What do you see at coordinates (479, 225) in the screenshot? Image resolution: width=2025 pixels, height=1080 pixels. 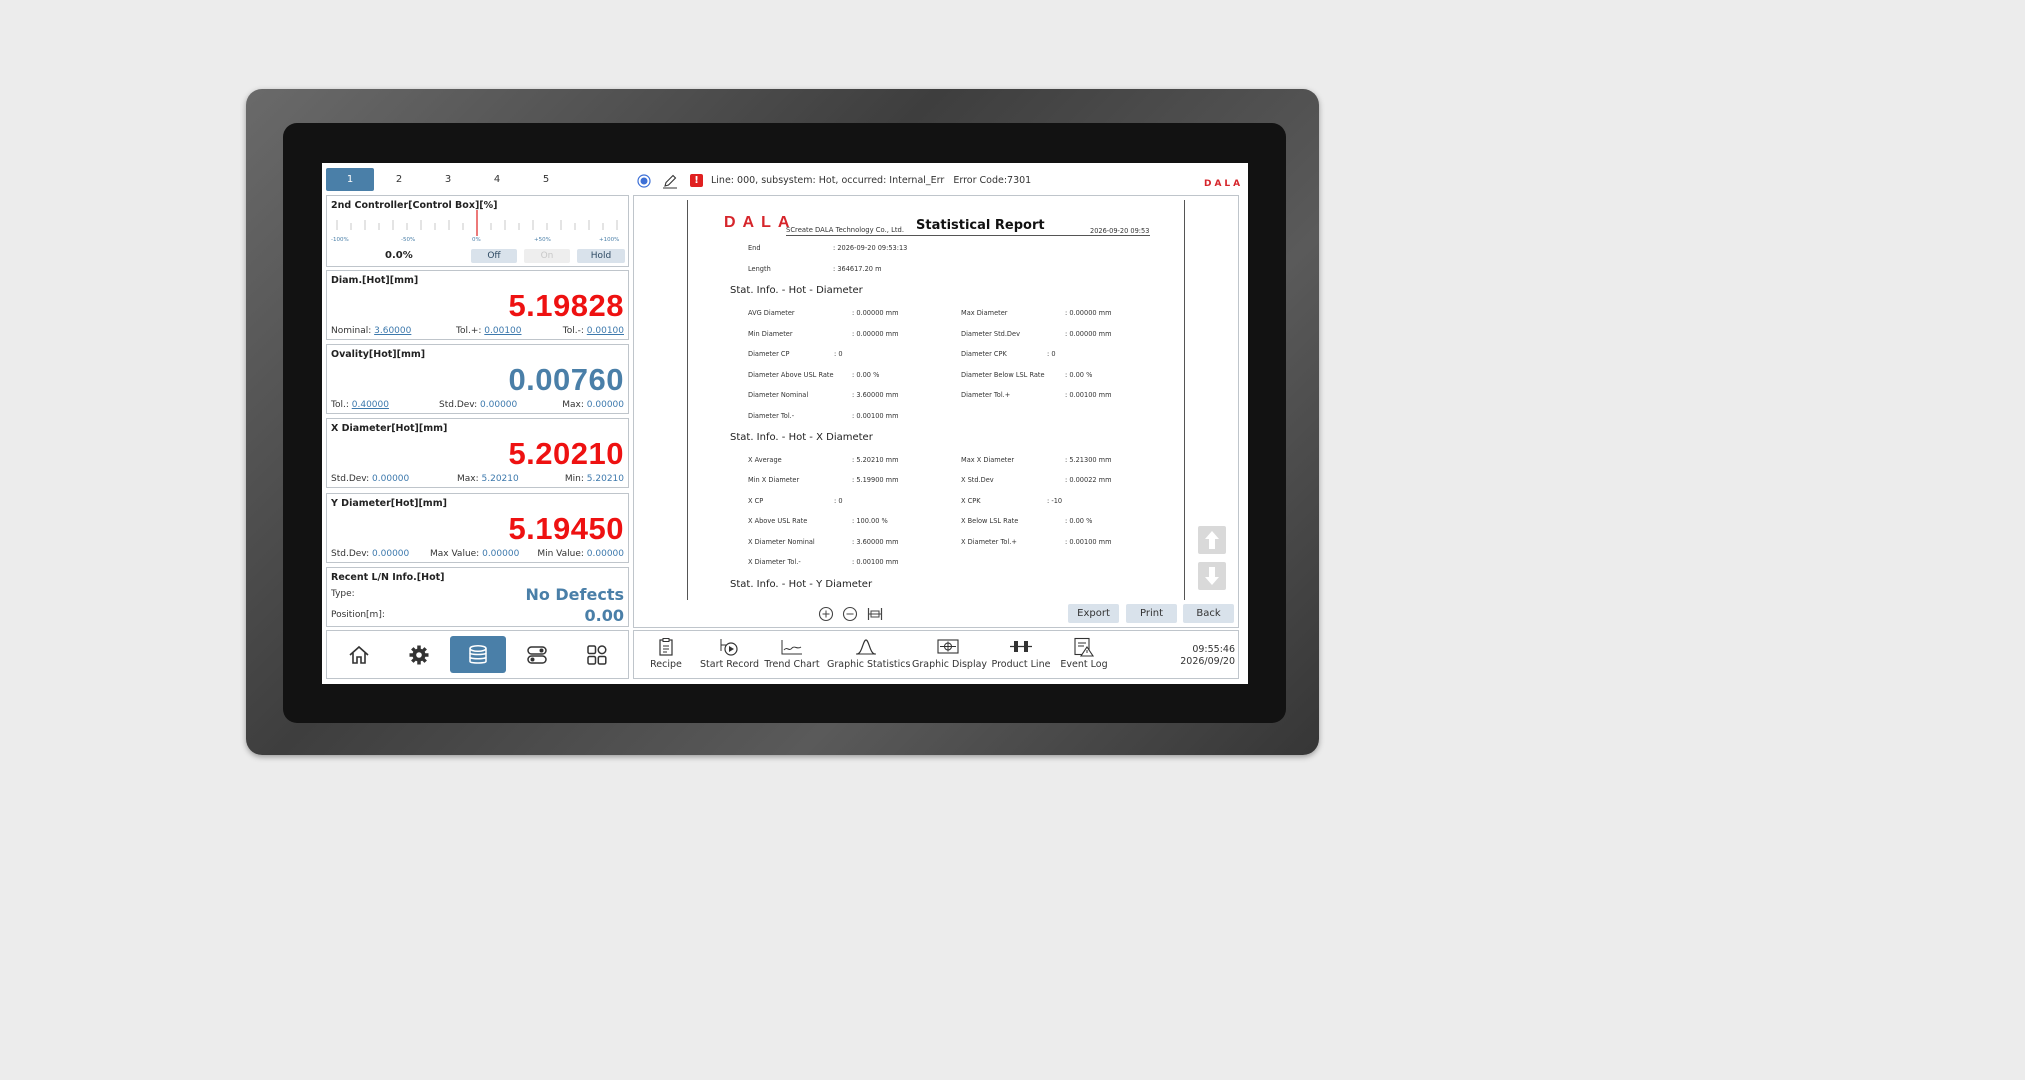 I see `controller-gauge` at bounding box center [479, 225].